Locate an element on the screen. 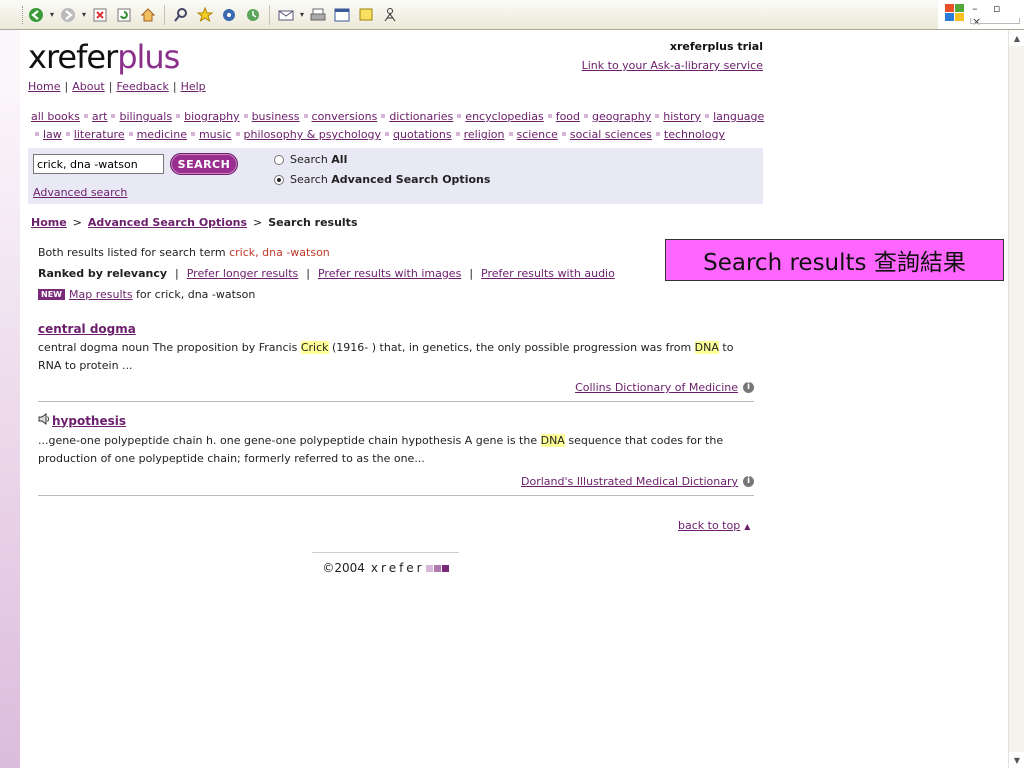  category-link: business is located at coordinates (276, 116).